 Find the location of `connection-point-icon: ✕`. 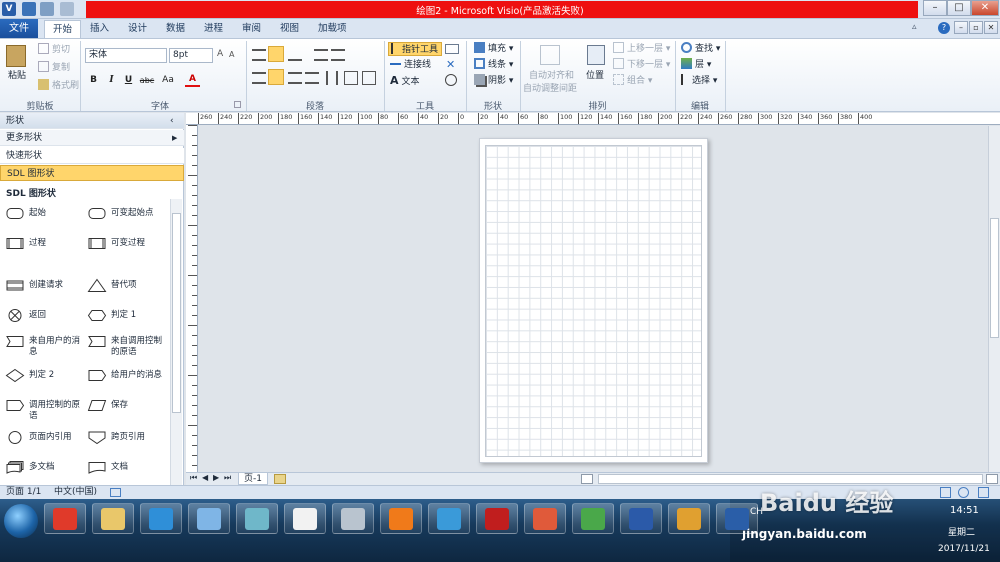

connection-point-icon: ✕ is located at coordinates (450, 64).